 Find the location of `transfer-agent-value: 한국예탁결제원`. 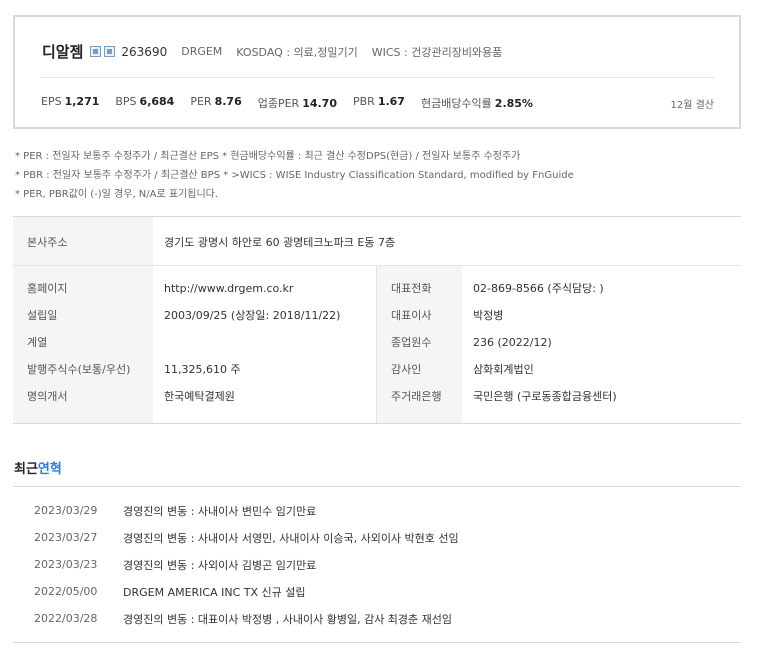

transfer-agent-value: 한국예탁결제원 is located at coordinates (199, 396).